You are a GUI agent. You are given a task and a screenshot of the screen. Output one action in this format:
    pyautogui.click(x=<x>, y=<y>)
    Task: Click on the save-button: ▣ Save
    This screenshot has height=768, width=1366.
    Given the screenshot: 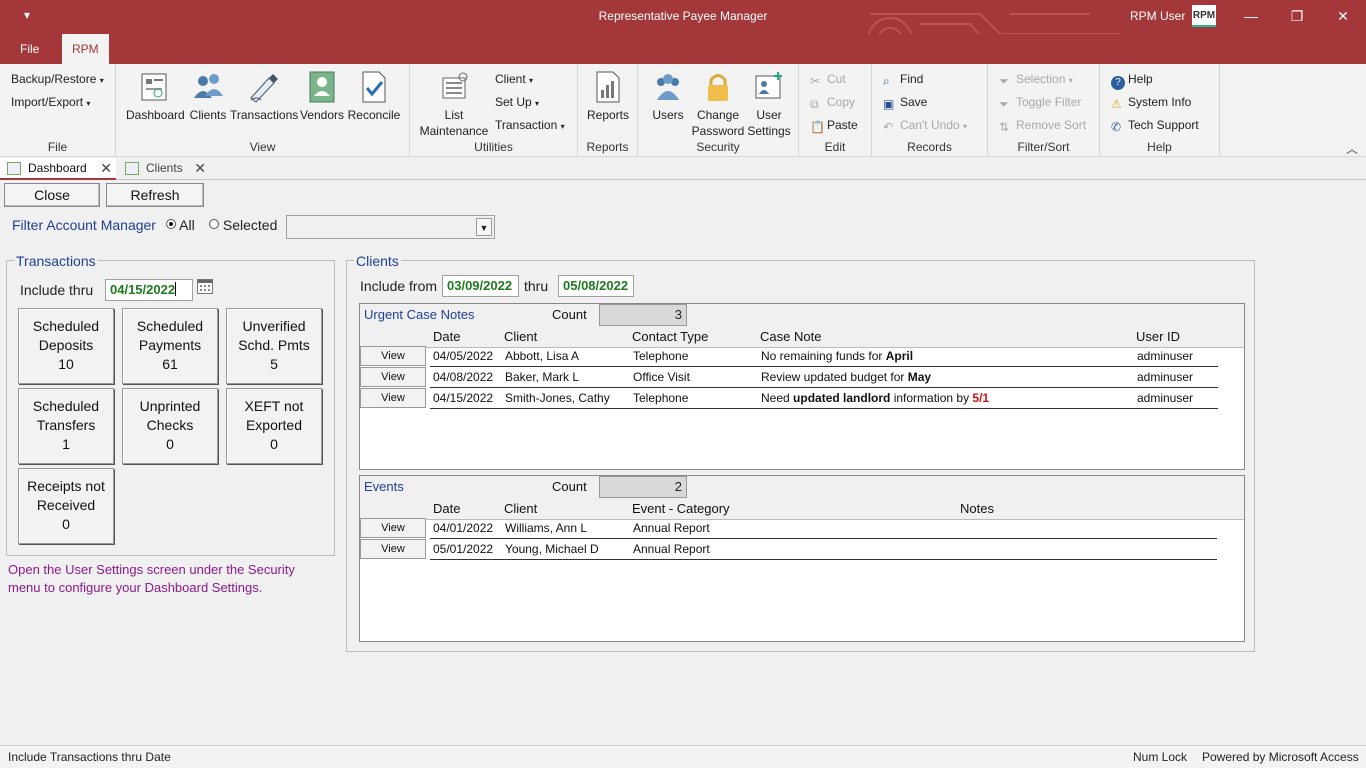 What is the action you would take?
    pyautogui.click(x=905, y=103)
    